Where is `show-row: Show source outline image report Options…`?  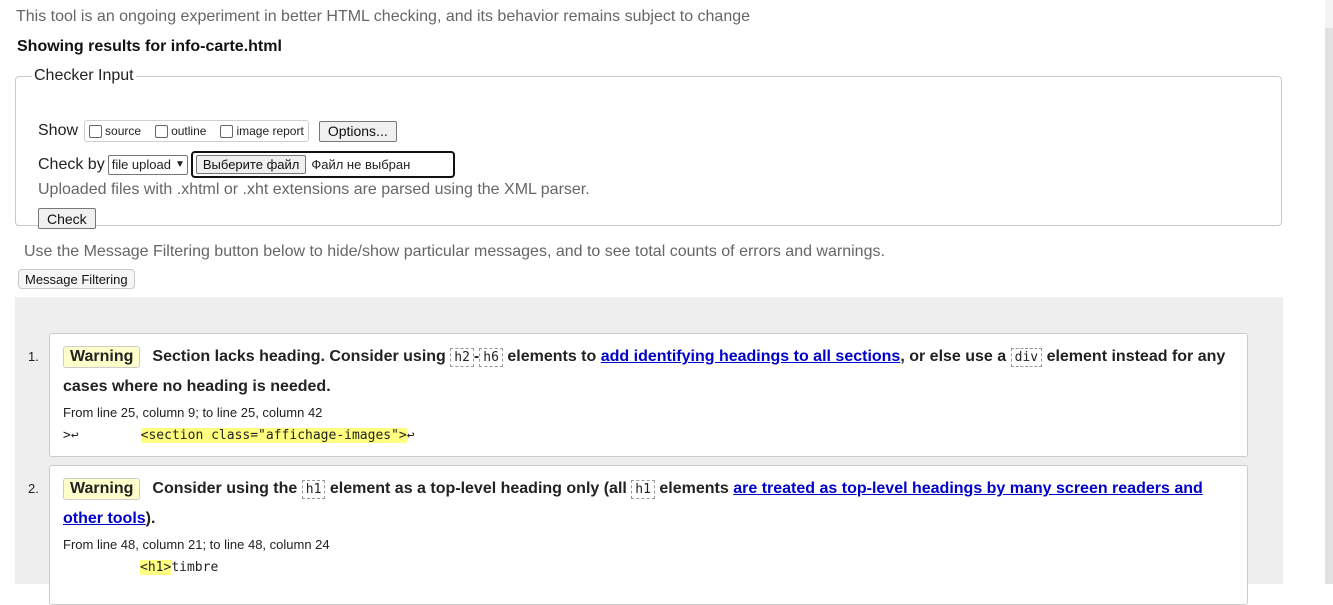
show-row: Show source outline image report Options… is located at coordinates (217, 131).